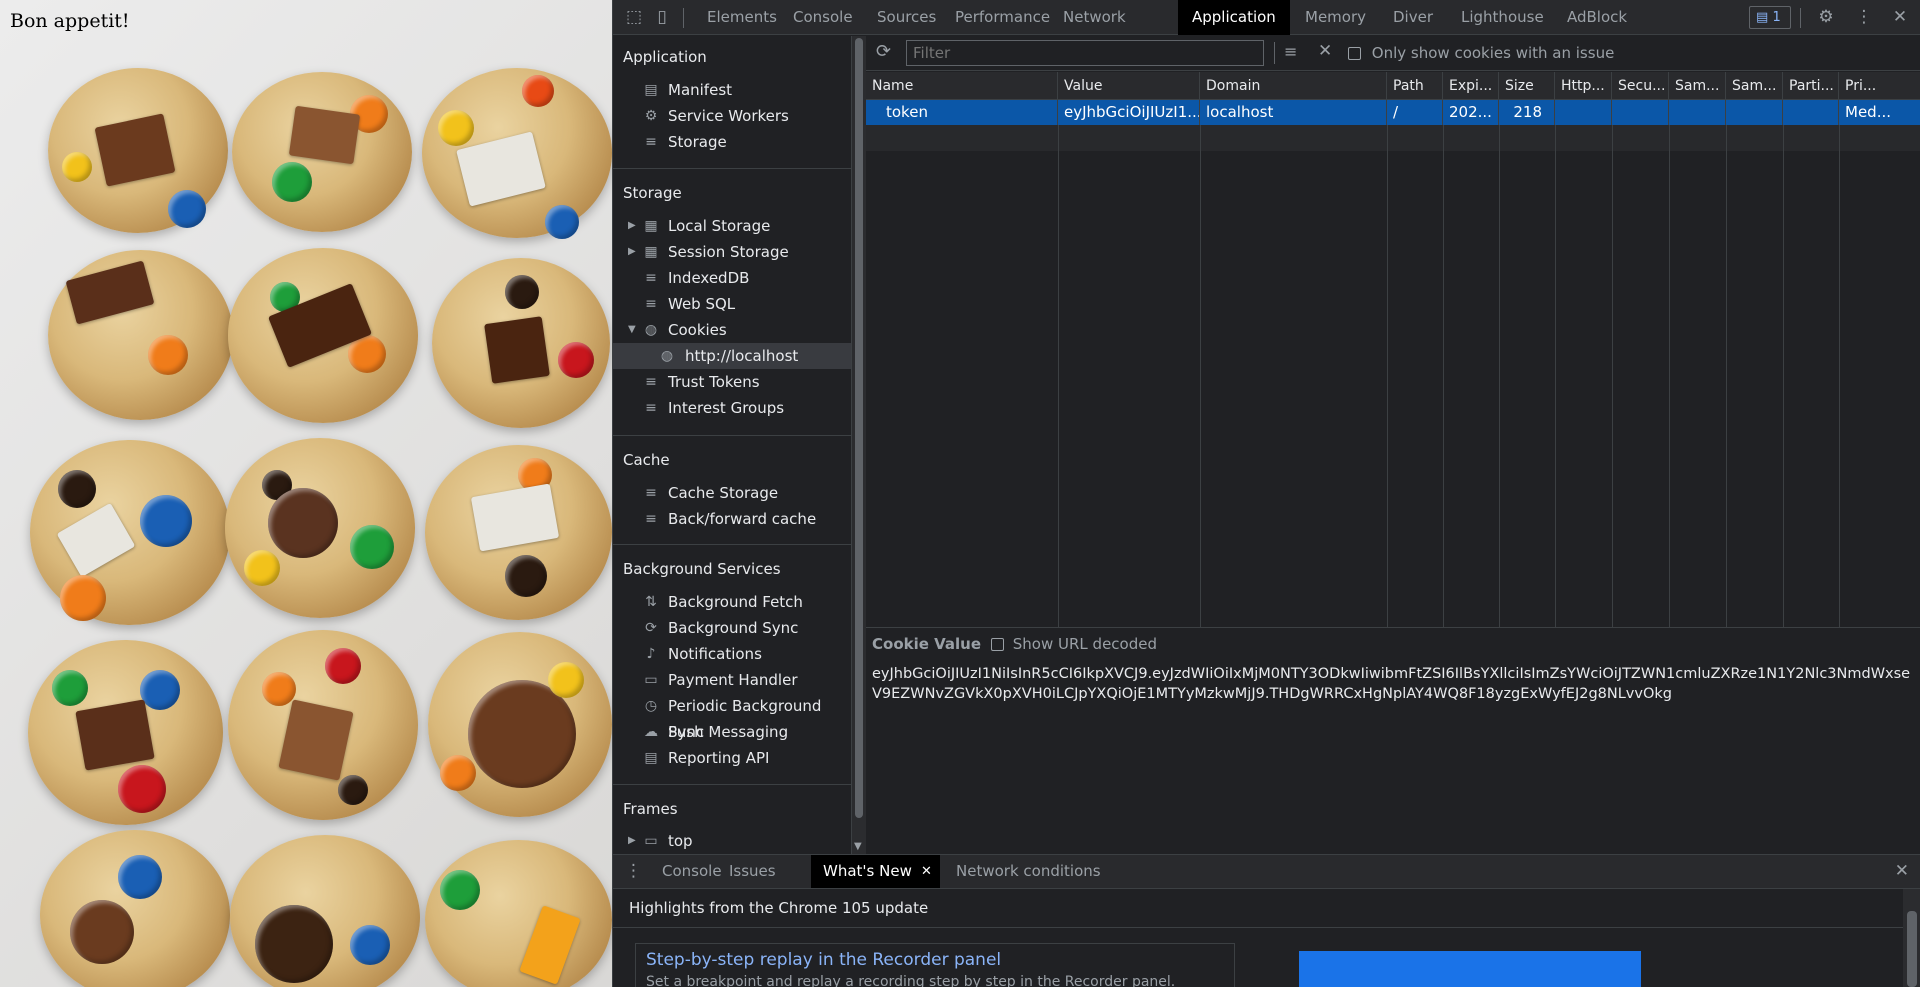  Describe the element at coordinates (732, 382) in the screenshot. I see `sidebar-item-trust-tokens: ≡ Trust Tokens` at that location.